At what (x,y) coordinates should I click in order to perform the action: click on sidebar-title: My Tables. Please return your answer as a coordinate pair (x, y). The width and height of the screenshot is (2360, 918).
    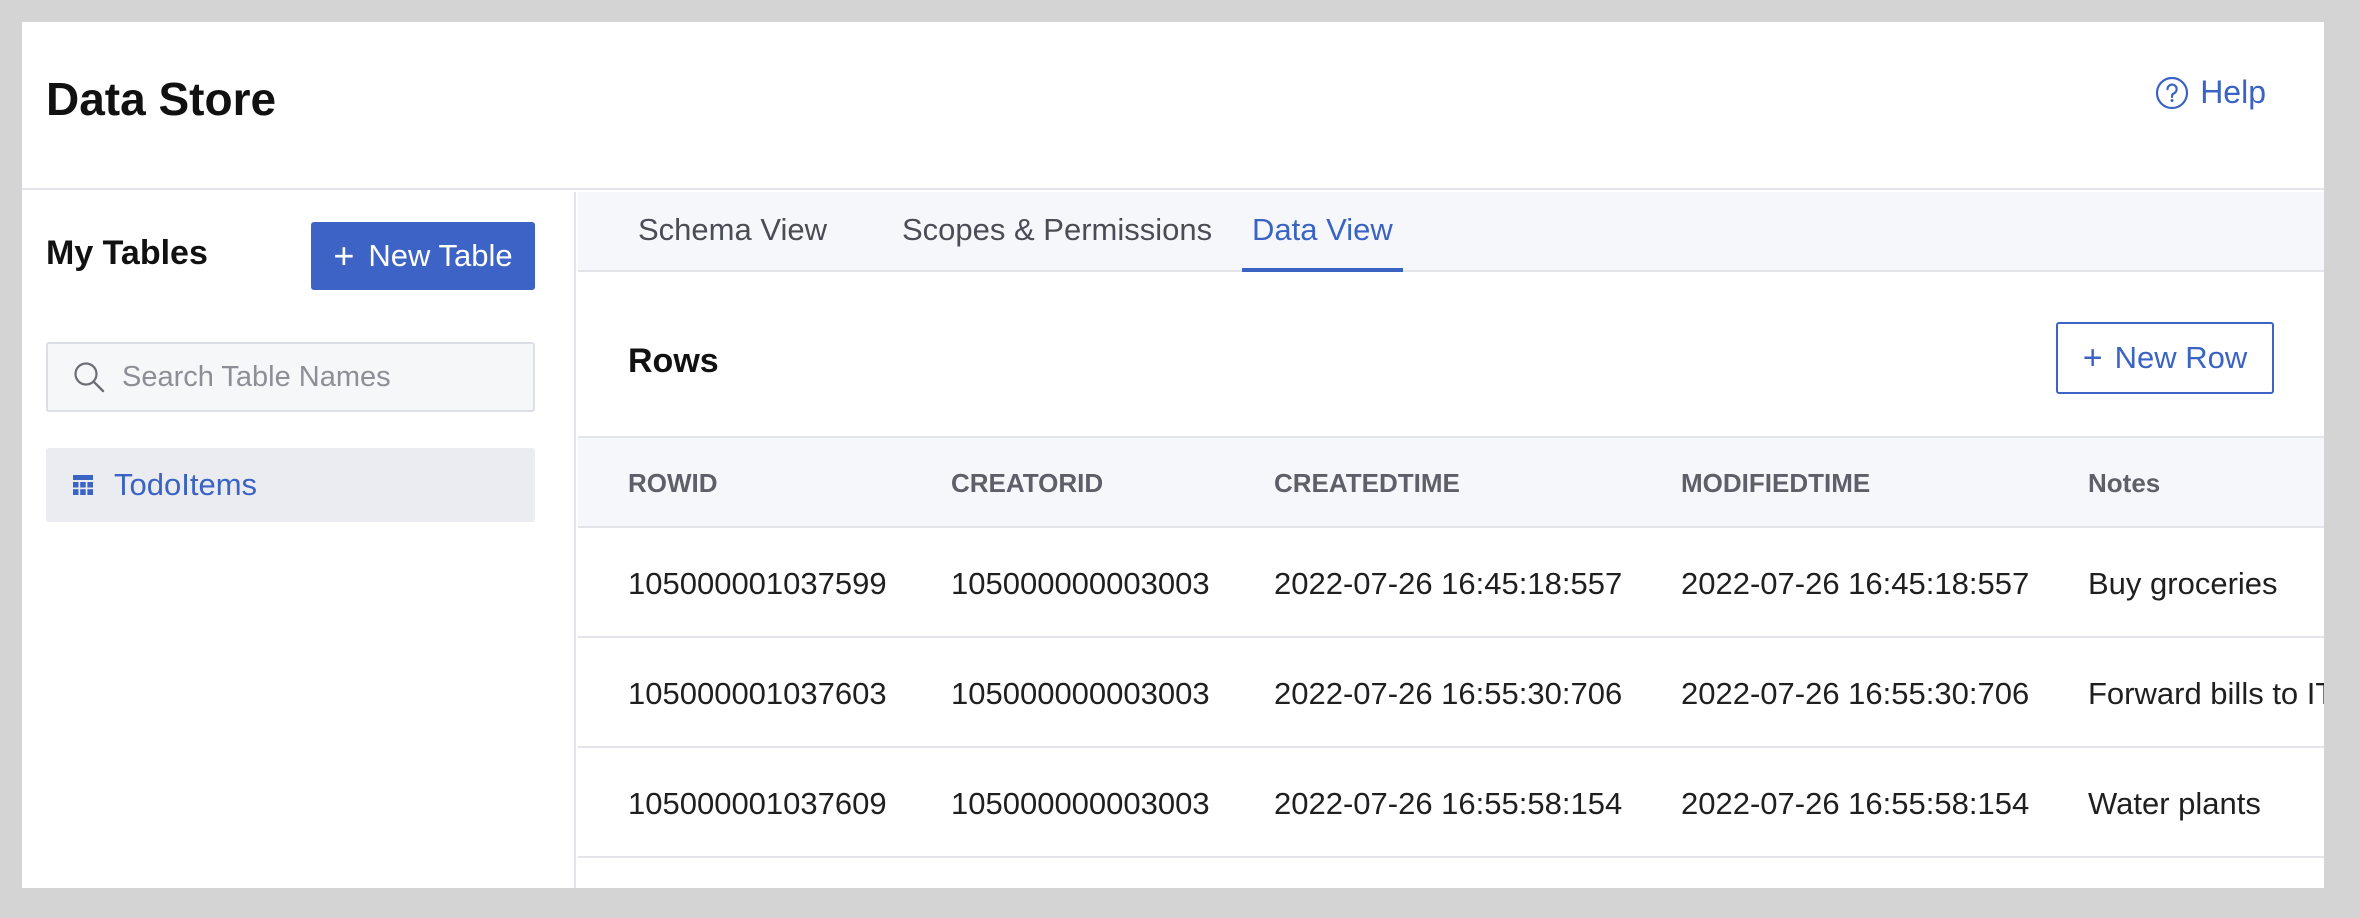
    Looking at the image, I should click on (127, 253).